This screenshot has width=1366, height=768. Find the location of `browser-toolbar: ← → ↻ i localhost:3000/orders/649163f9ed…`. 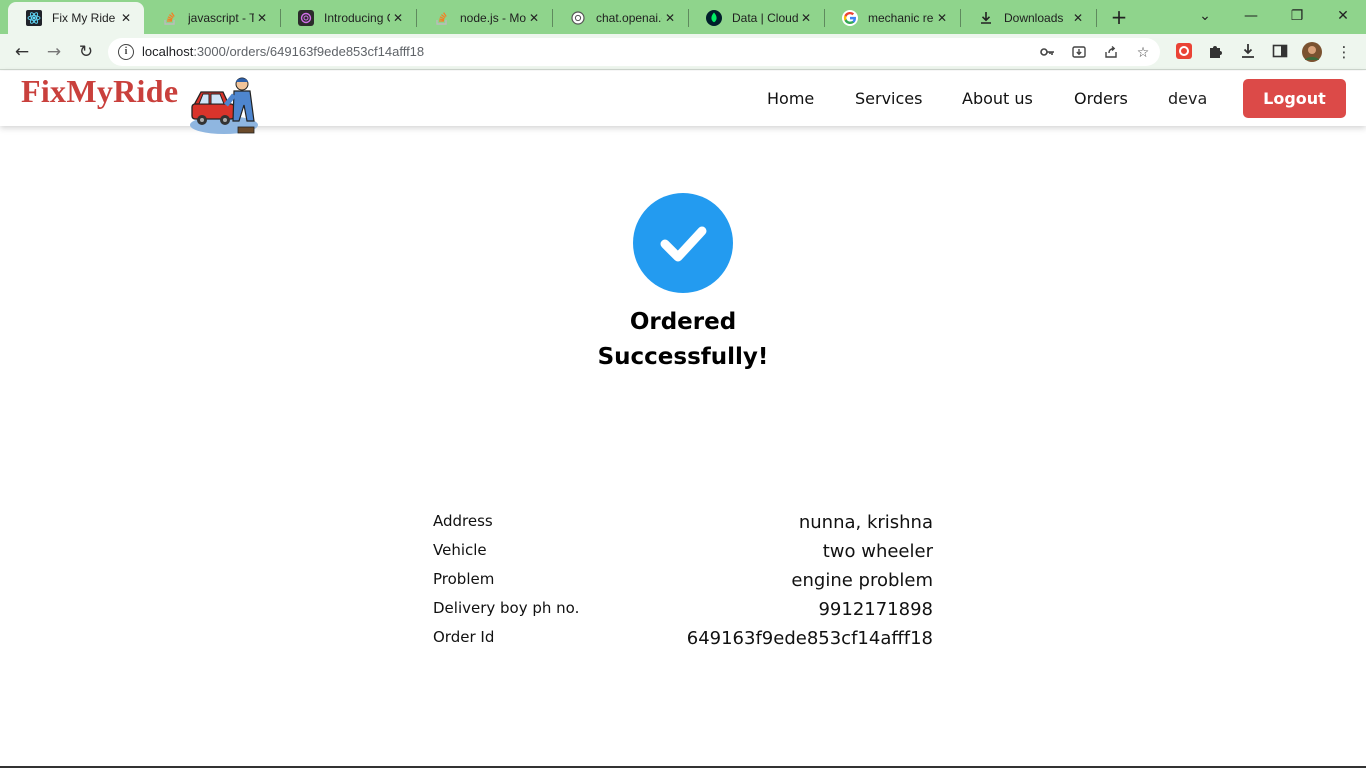

browser-toolbar: ← → ↻ i localhost:3000/orders/649163f9ed… is located at coordinates (683, 52).